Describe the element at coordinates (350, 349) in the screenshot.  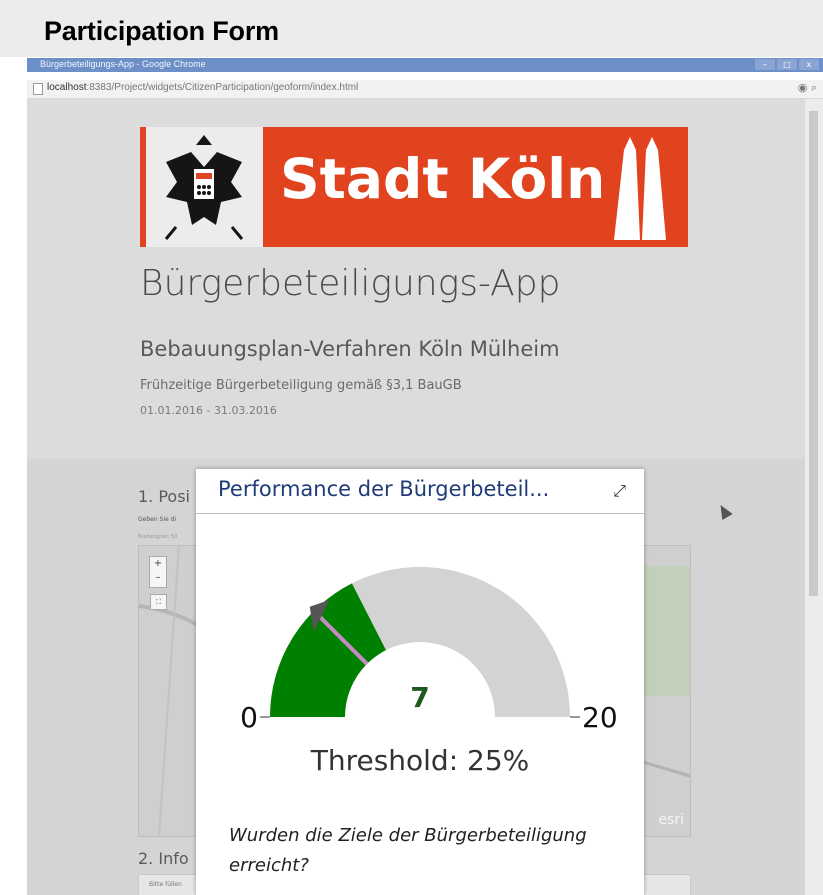
I see `procedure-title: Bebauungsplan-Verfahren Köln Mülheim` at that location.